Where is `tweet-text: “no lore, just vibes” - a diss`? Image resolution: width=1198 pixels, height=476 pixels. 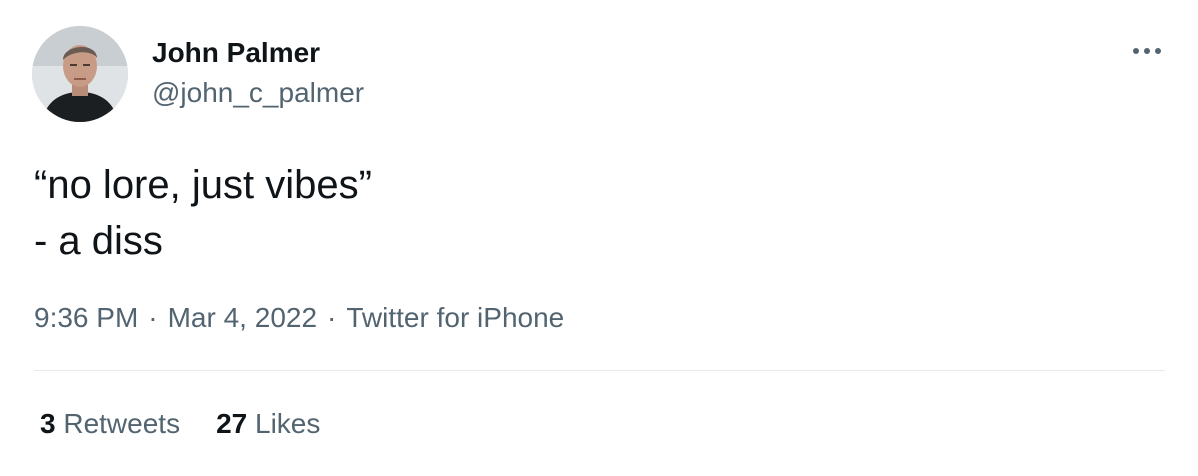 tweet-text: “no lore, just vibes” - a diss is located at coordinates (203, 213).